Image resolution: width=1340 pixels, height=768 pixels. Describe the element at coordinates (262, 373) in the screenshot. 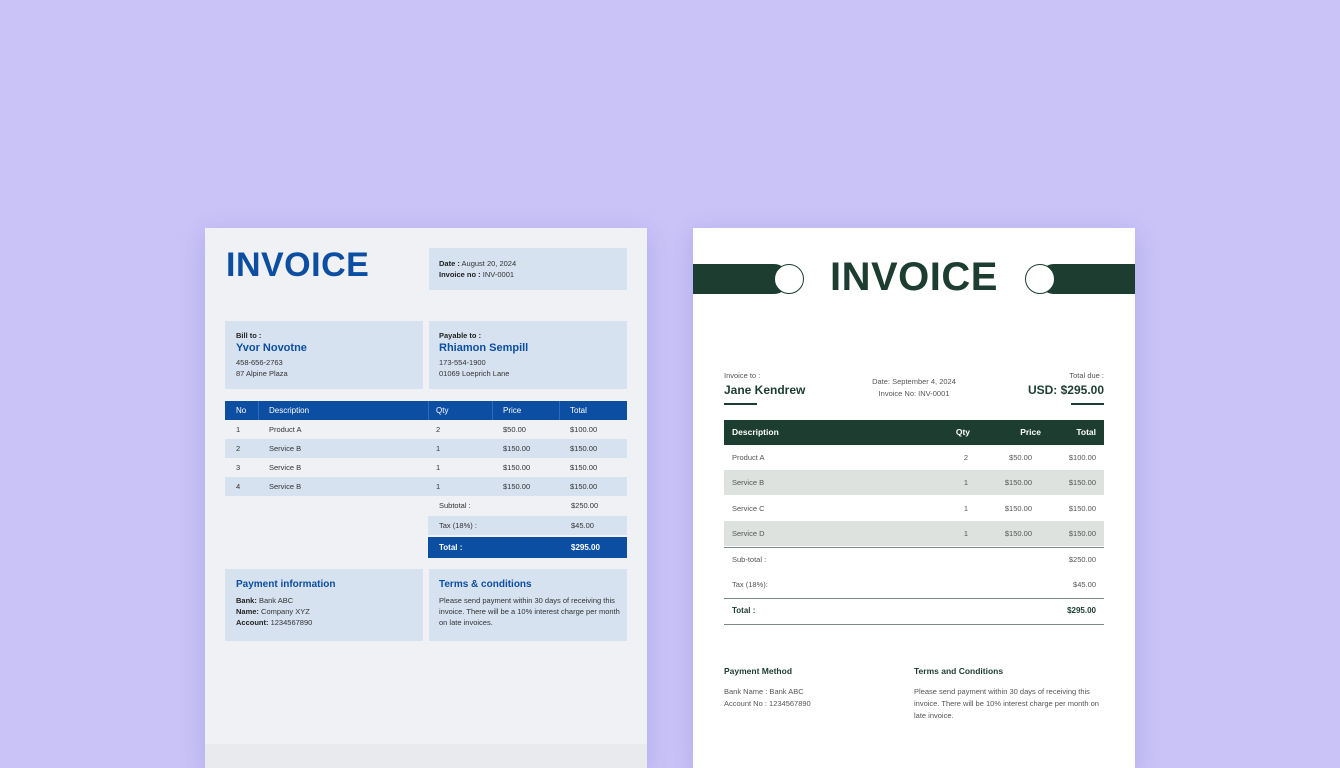

I see `bill-to-address: 87 Alpine Plaza` at that location.